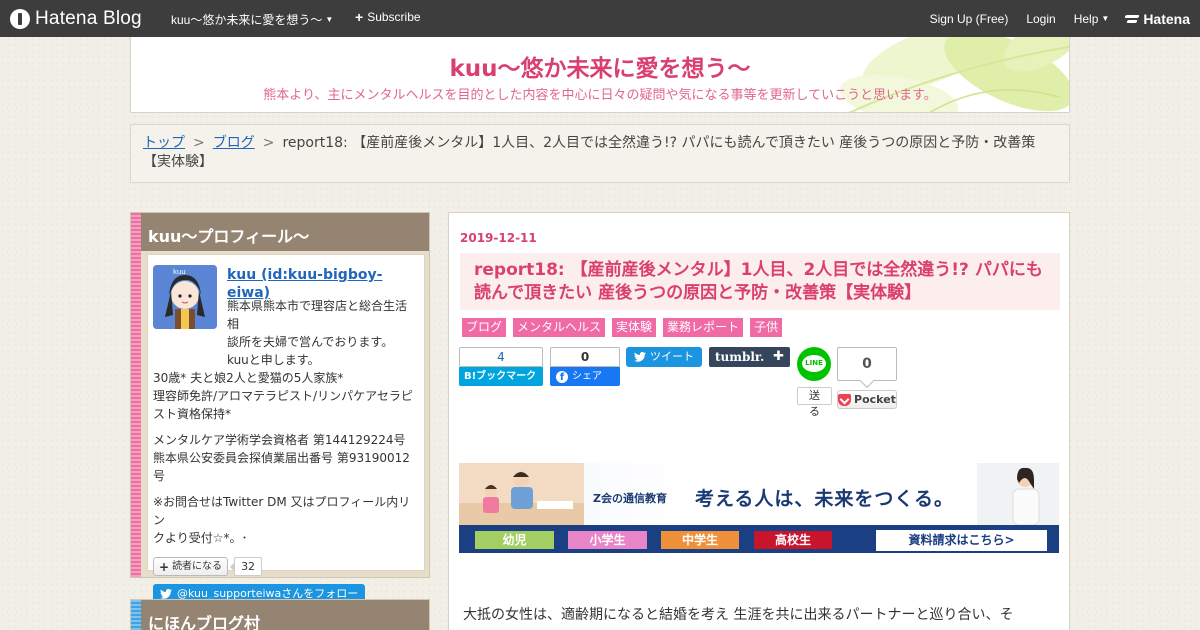 The width and height of the screenshot is (1200, 630). What do you see at coordinates (1040, 19) in the screenshot?
I see `login-link: Login` at bounding box center [1040, 19].